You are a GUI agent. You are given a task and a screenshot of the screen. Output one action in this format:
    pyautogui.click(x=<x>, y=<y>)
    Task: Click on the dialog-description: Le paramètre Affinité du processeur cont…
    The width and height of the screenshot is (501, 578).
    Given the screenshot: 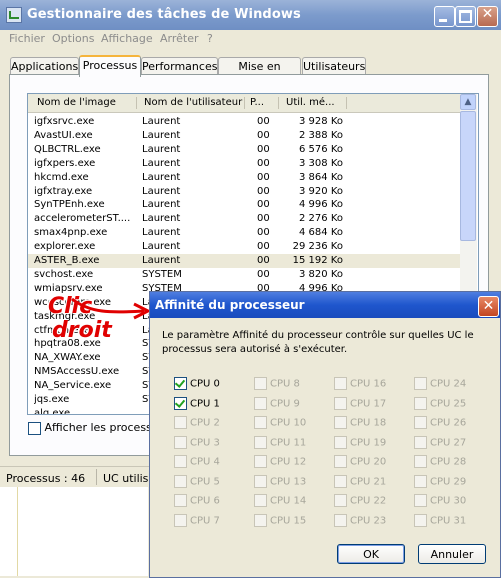 What is the action you would take?
    pyautogui.click(x=318, y=342)
    